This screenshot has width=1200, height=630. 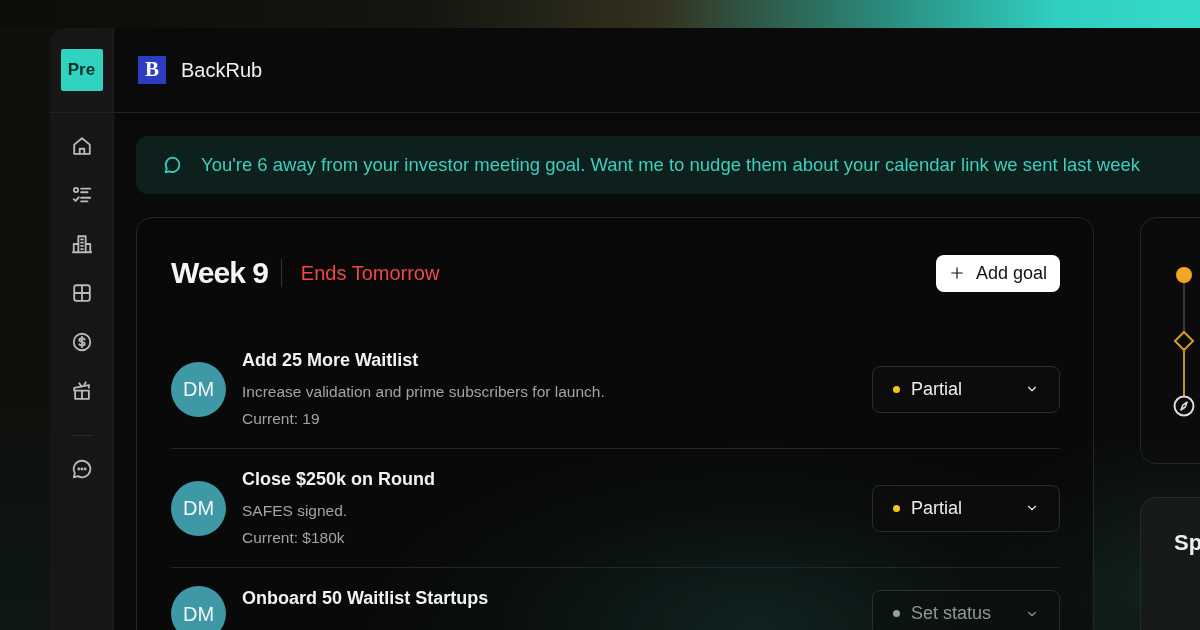 I want to click on goal-description: SAFES signed., so click(x=295, y=511).